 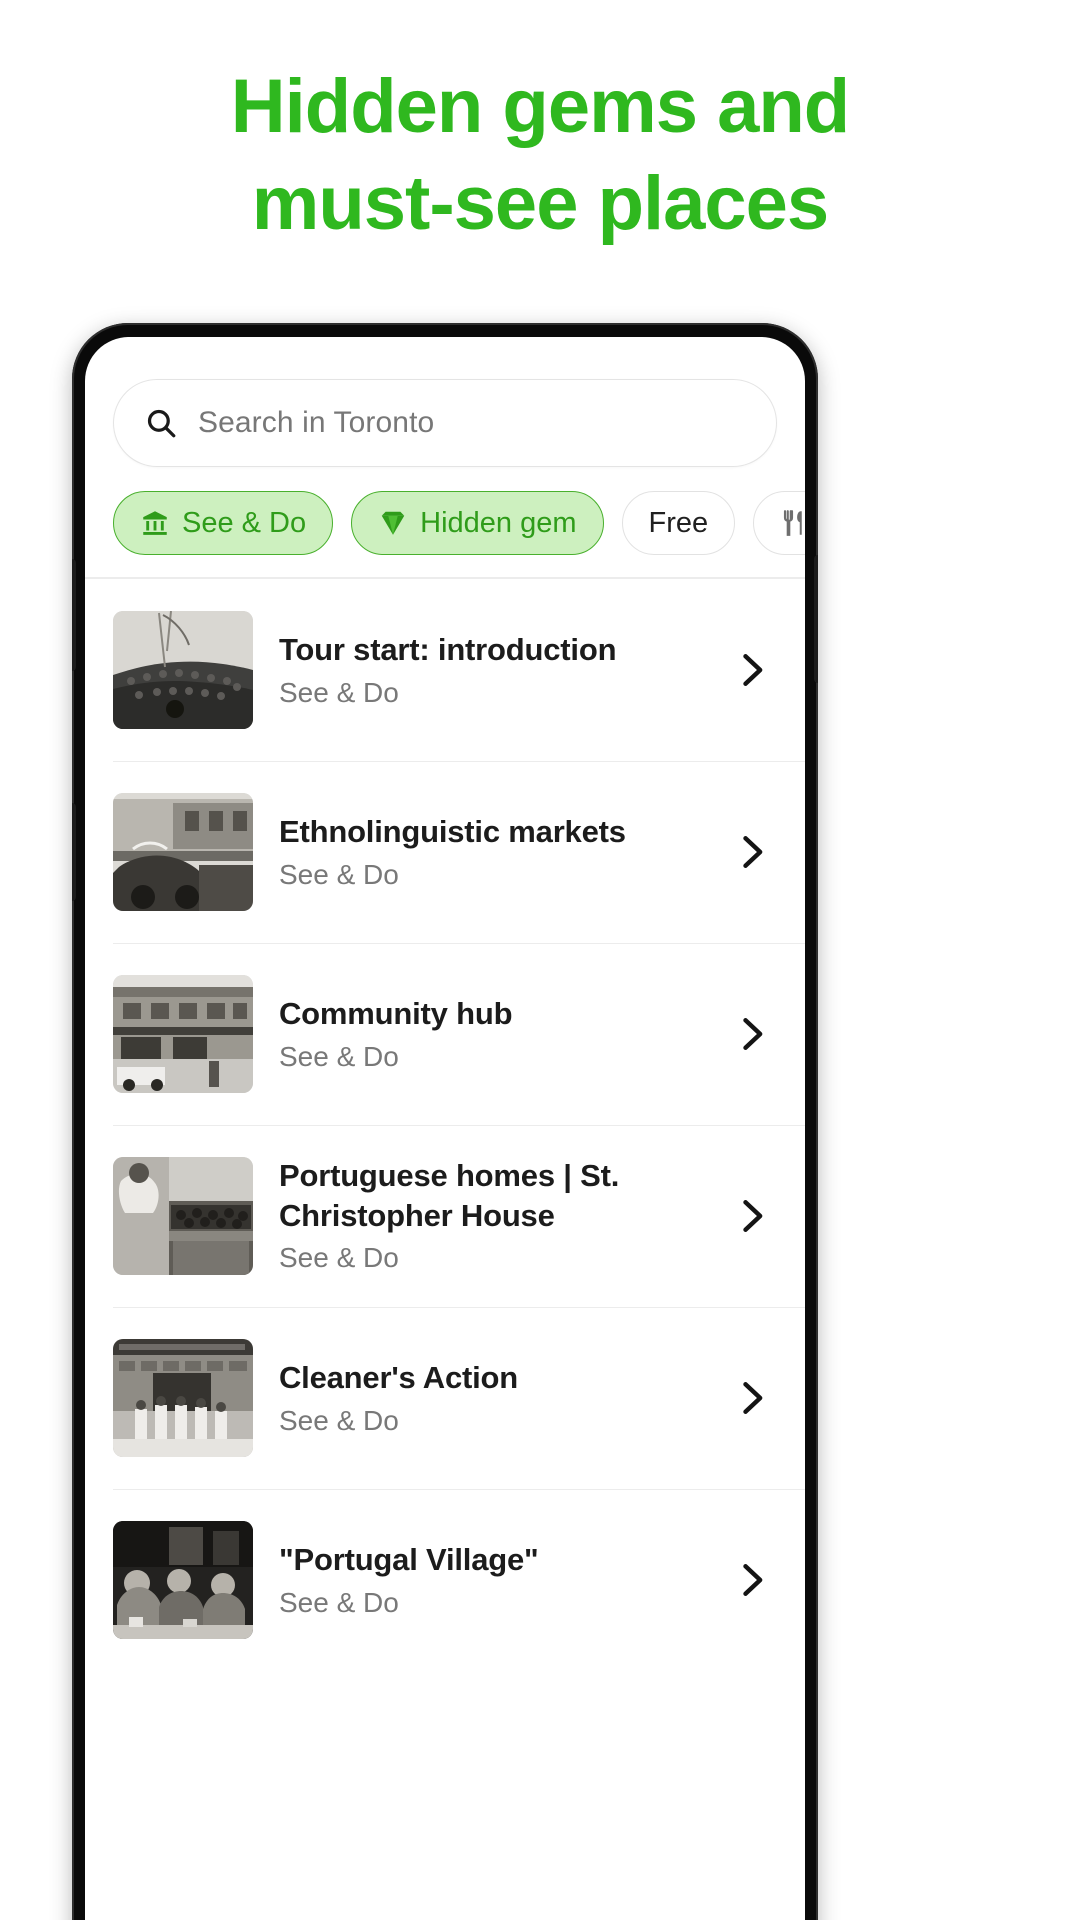 What do you see at coordinates (244, 522) in the screenshot?
I see `filter-chip-label: See & Do` at bounding box center [244, 522].